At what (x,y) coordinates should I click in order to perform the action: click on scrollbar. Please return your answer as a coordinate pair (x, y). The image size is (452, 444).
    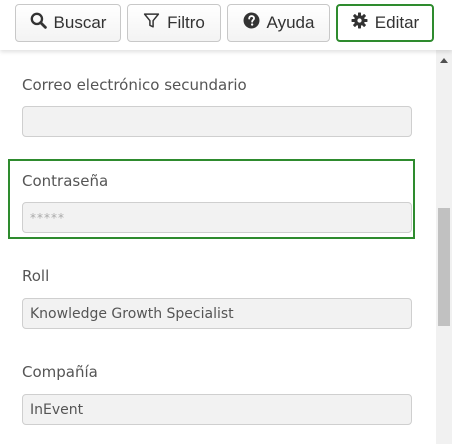
    Looking at the image, I should click on (444, 247).